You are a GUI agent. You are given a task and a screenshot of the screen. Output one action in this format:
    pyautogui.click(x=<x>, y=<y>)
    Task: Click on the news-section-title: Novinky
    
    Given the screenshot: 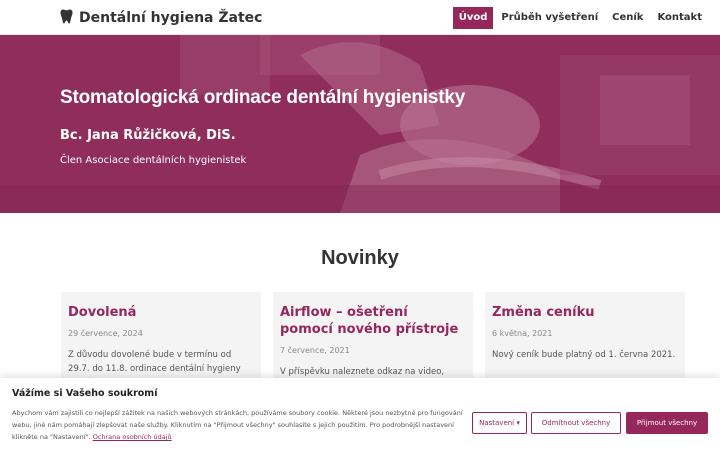 What is the action you would take?
    pyautogui.click(x=360, y=258)
    